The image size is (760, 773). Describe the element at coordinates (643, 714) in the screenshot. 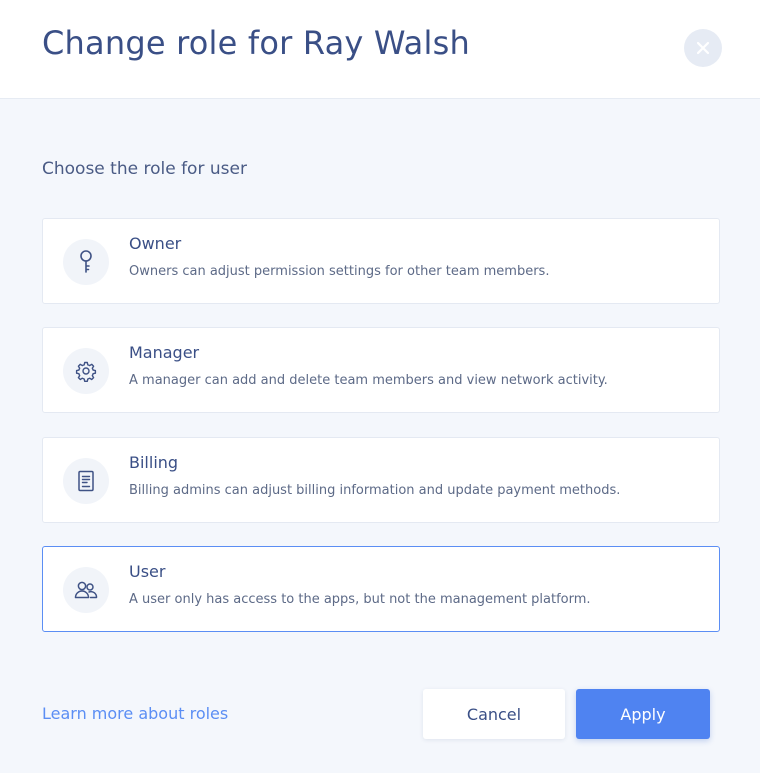

I see `apply-button: Apply` at that location.